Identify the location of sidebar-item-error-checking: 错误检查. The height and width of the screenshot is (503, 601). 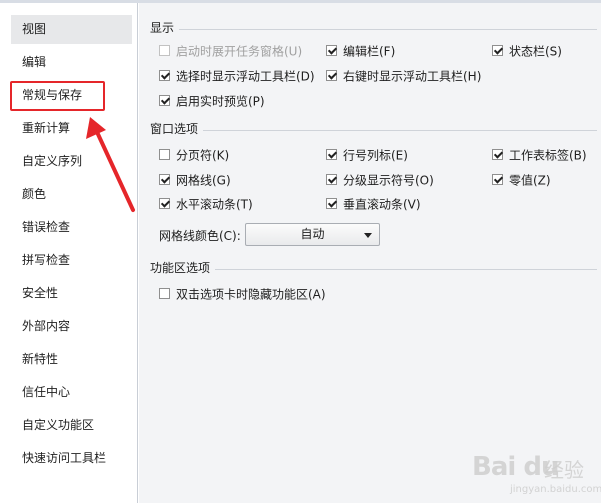
(71, 227).